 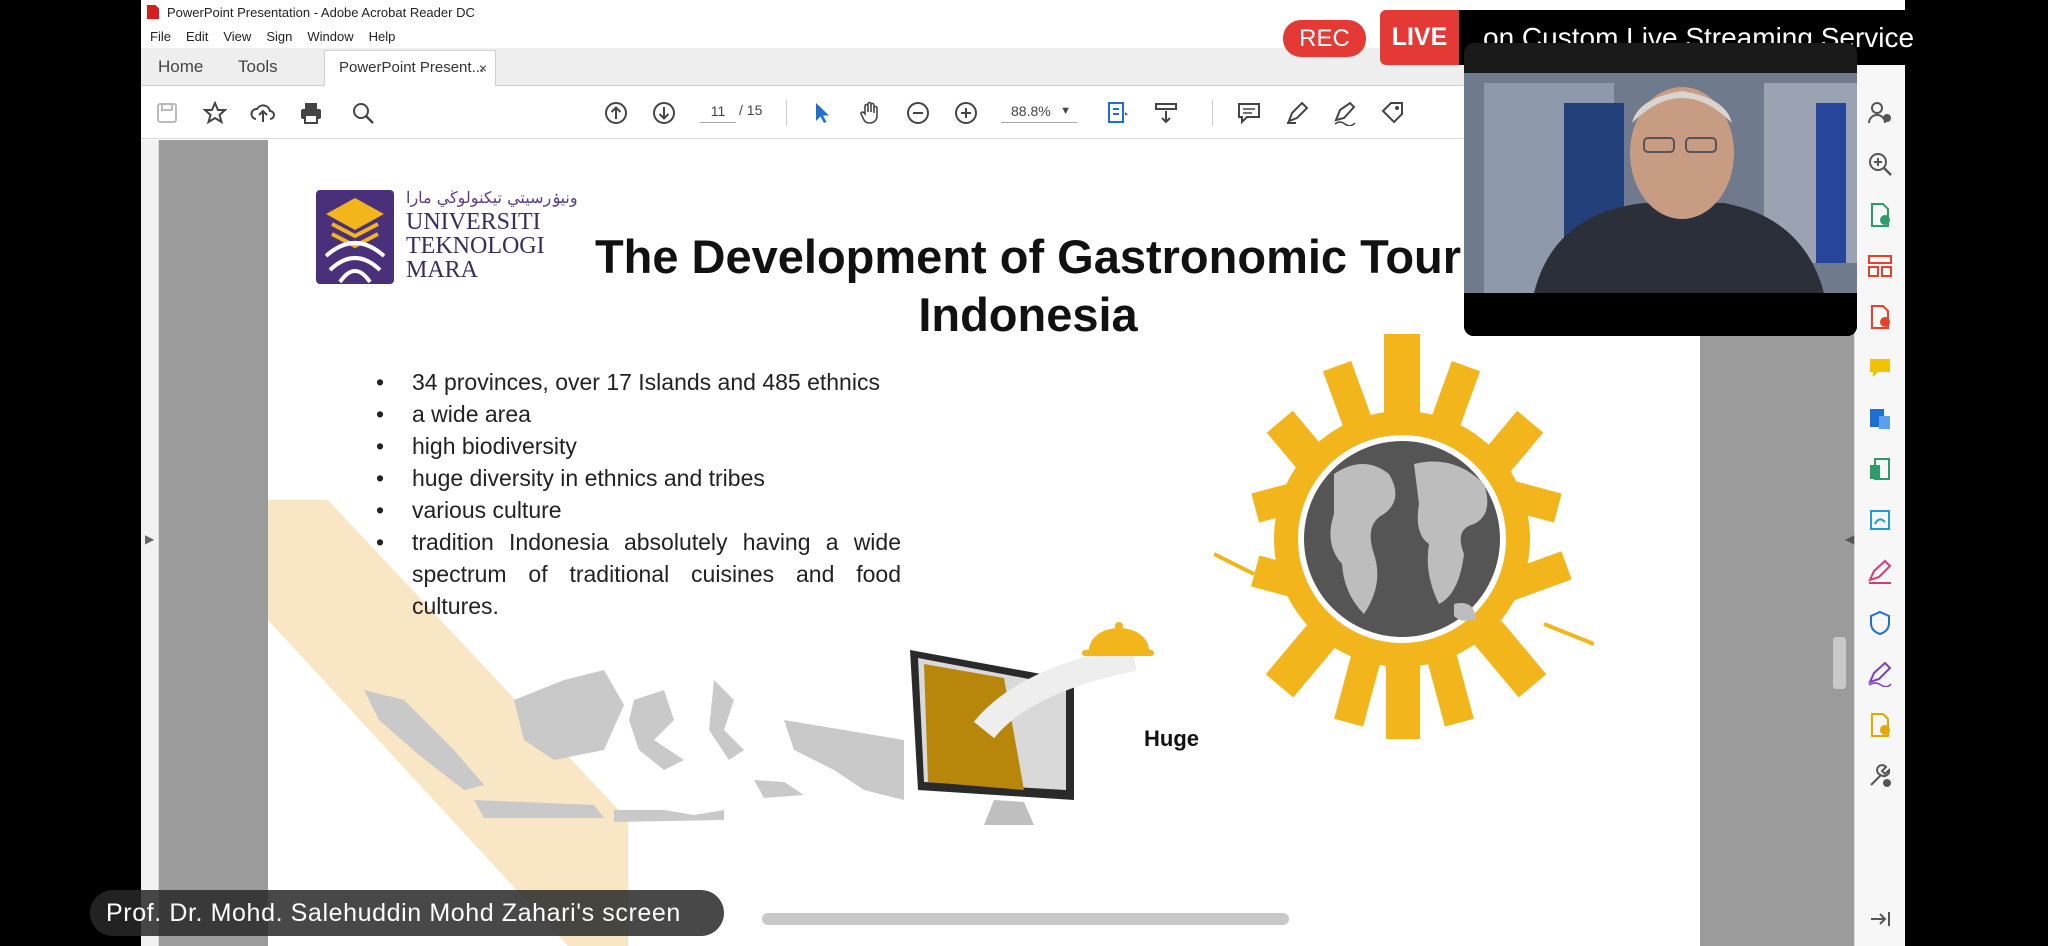 What do you see at coordinates (1880, 368) in the screenshot?
I see `comment-tool-icon` at bounding box center [1880, 368].